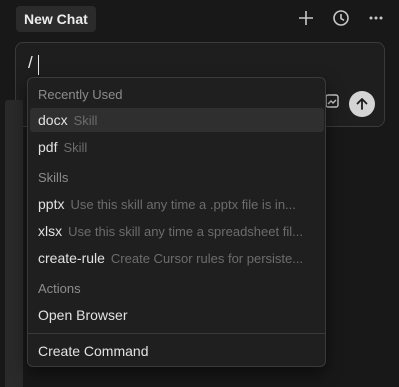 This screenshot has height=387, width=399. I want to click on history-icon, so click(341, 18).